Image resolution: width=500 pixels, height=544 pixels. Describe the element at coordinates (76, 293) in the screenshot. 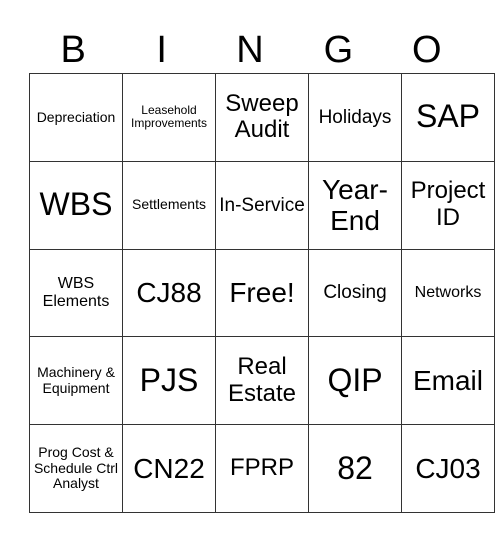

I see `bingo-cell: WBS Elements` at that location.